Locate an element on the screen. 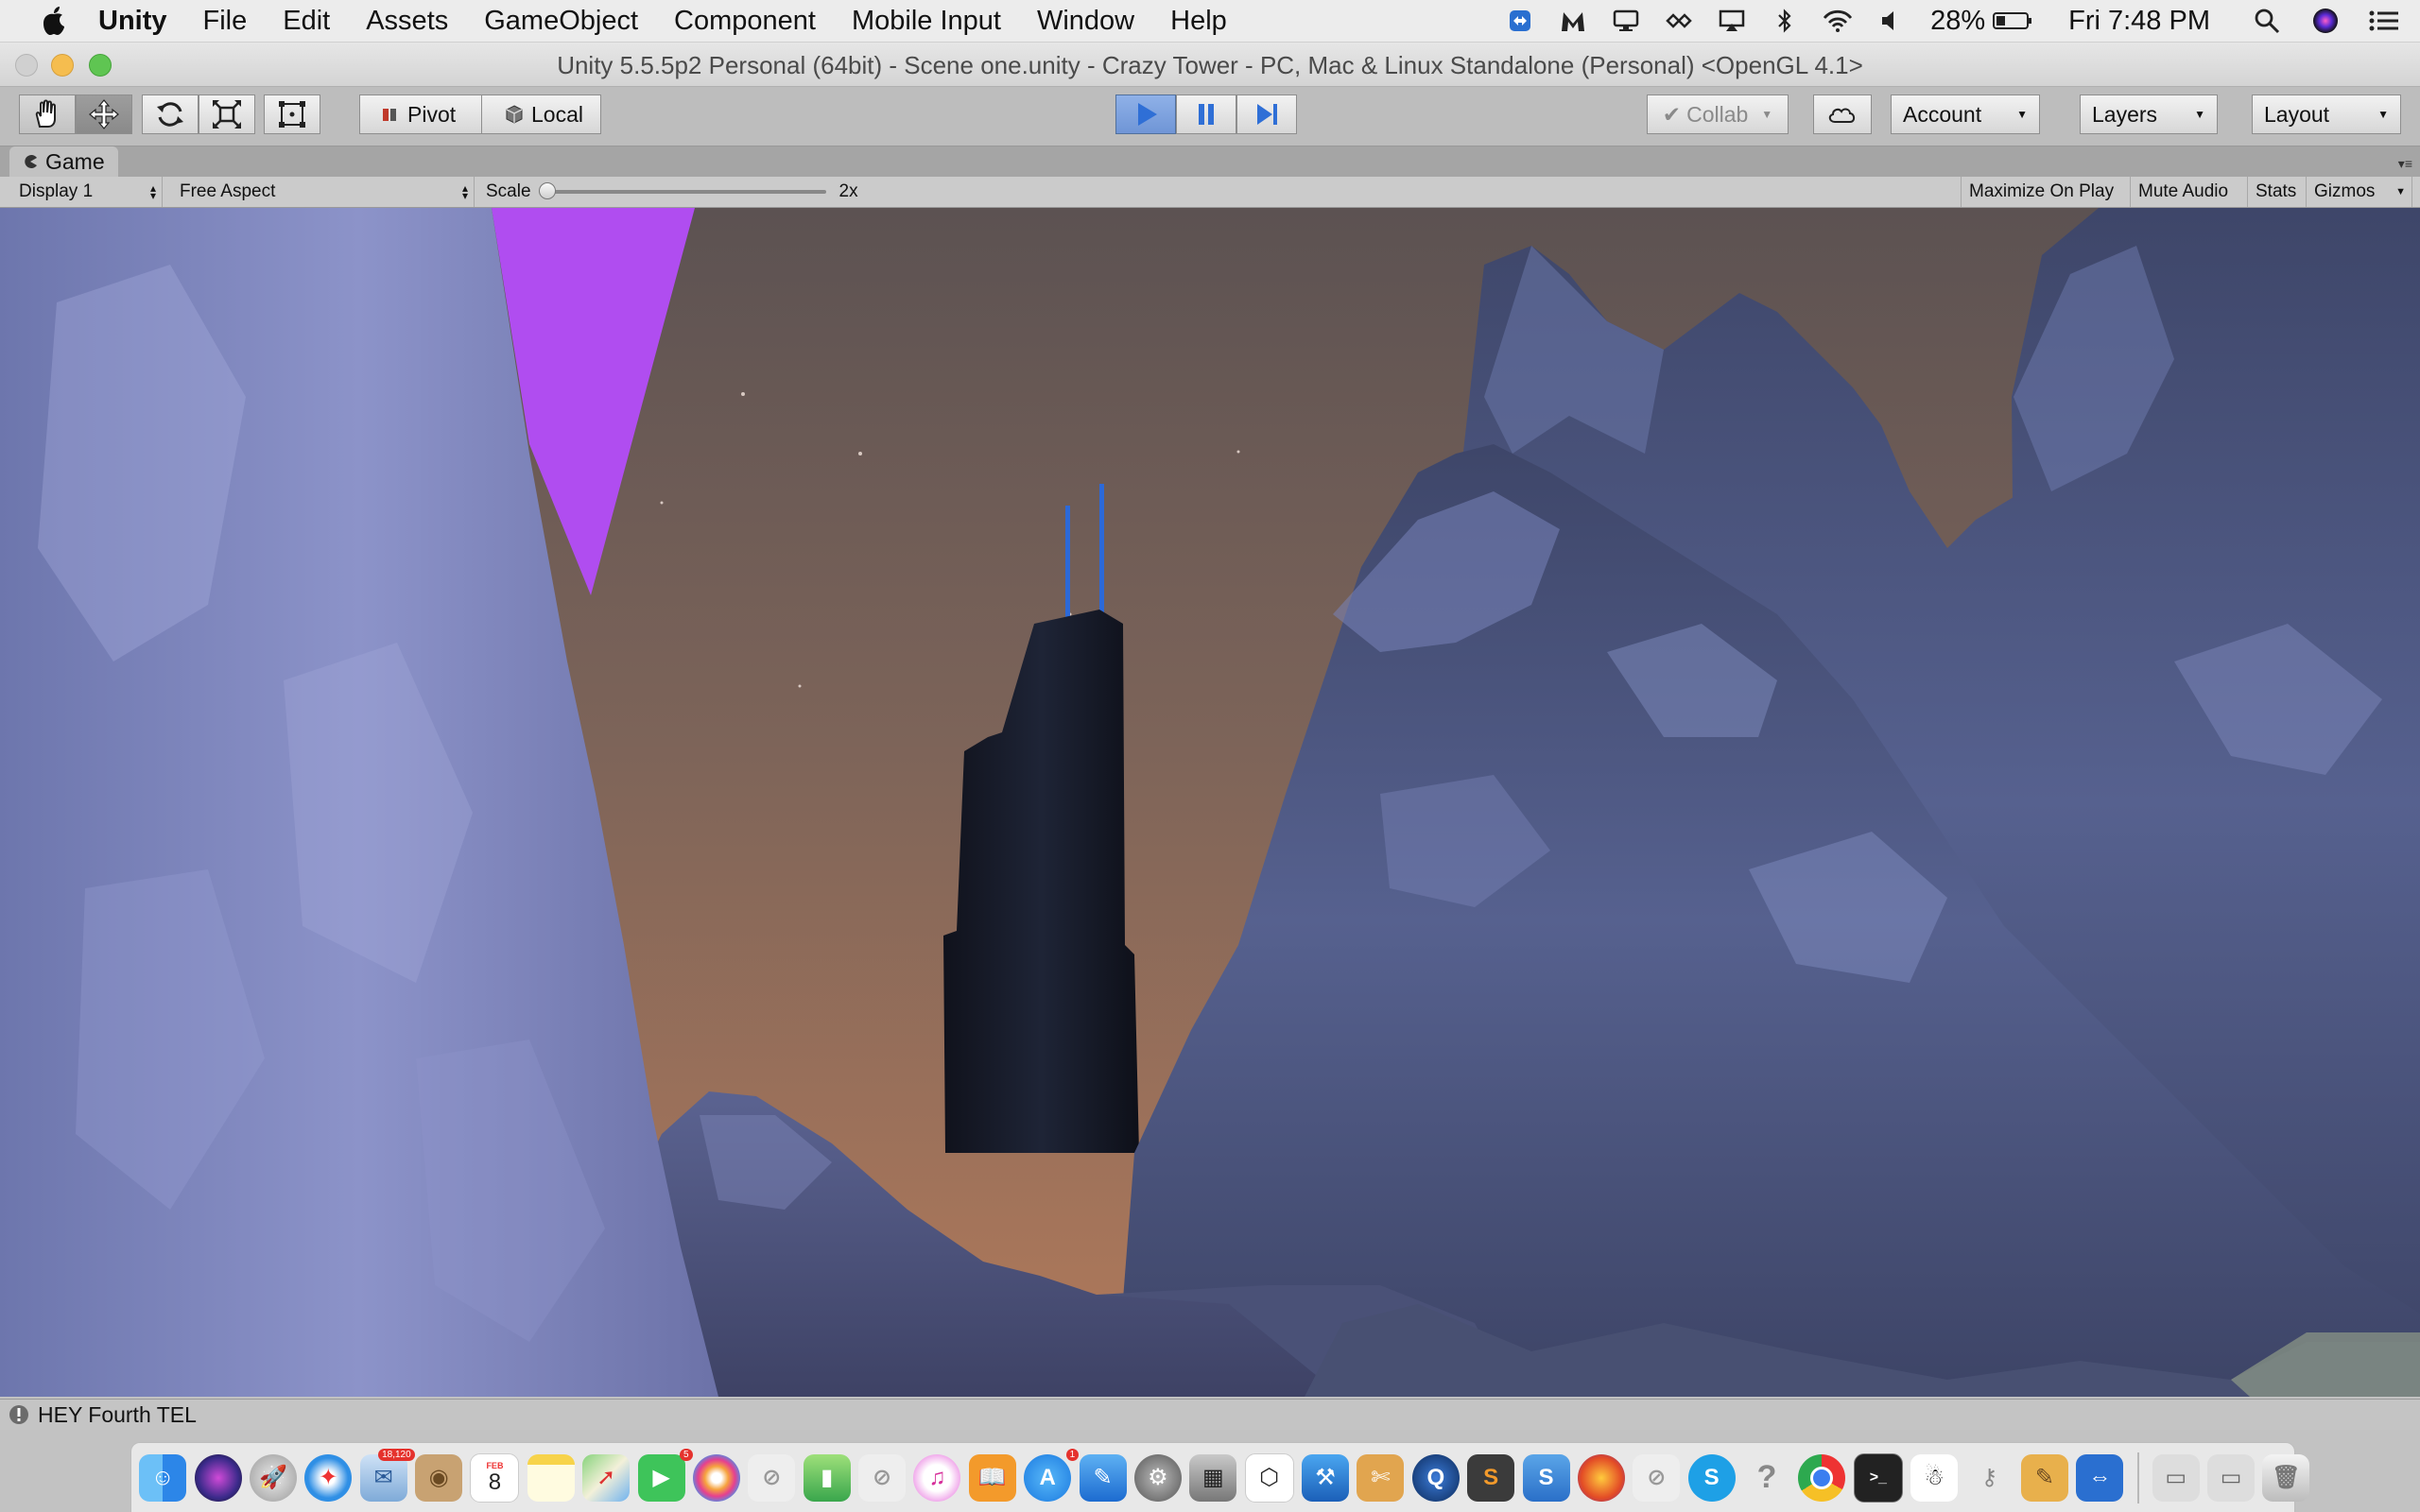 This screenshot has height=1512, width=2420. help-icon: ? is located at coordinates (1766, 1478).